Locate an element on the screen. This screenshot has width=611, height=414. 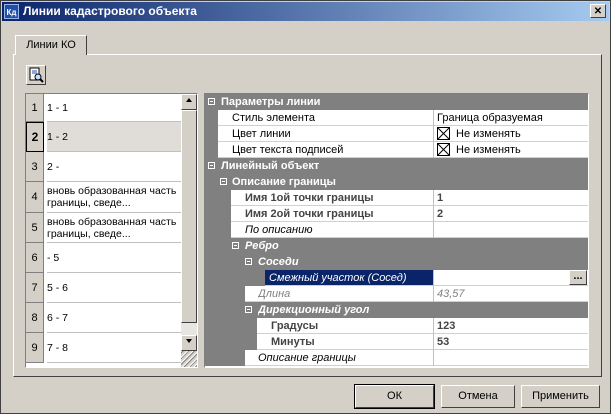
window-title: Линии кадастрового объекта is located at coordinates (110, 11).